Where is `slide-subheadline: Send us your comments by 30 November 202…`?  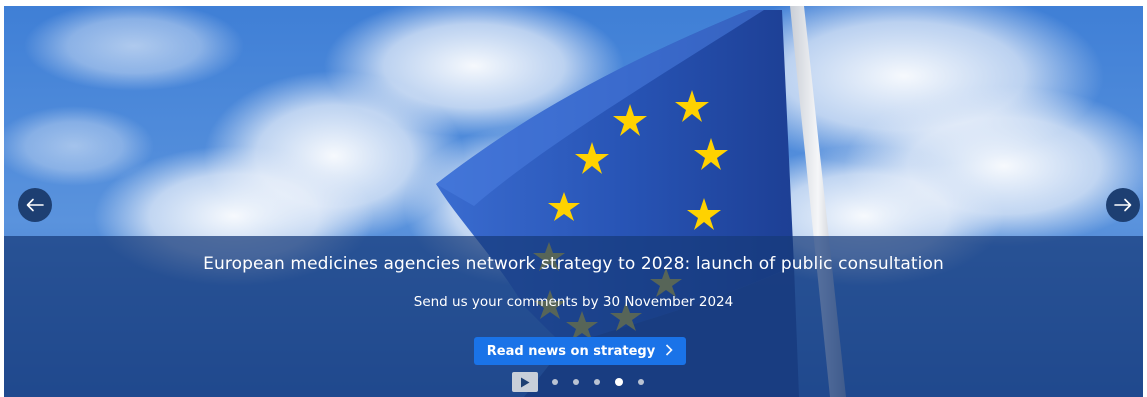 slide-subheadline: Send us your comments by 30 November 202… is located at coordinates (573, 302).